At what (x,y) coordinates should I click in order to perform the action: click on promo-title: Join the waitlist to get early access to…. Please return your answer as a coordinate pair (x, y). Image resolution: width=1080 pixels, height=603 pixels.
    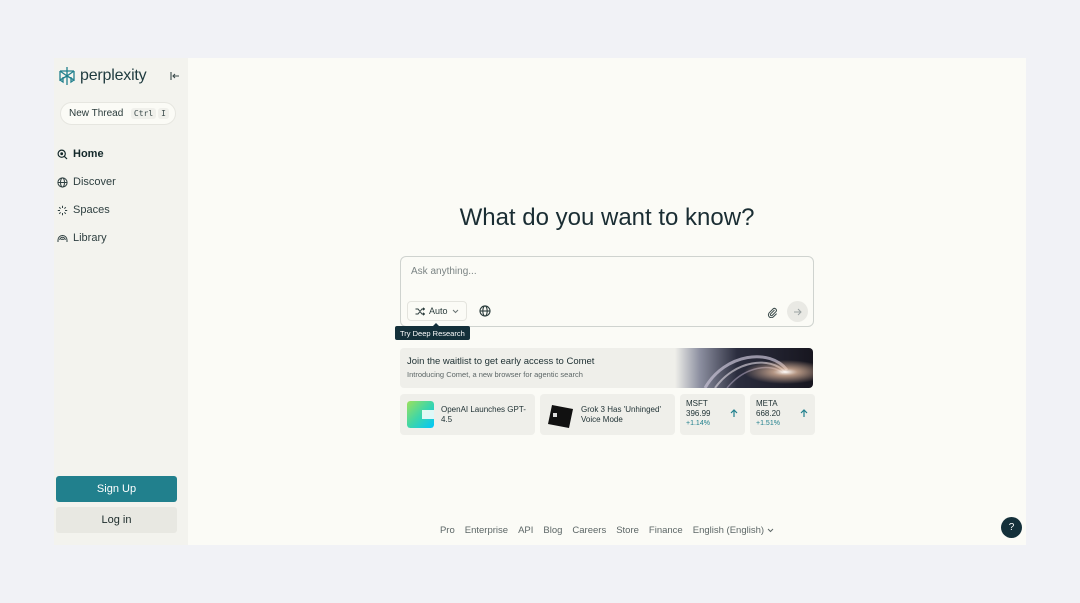
    Looking at the image, I should click on (501, 361).